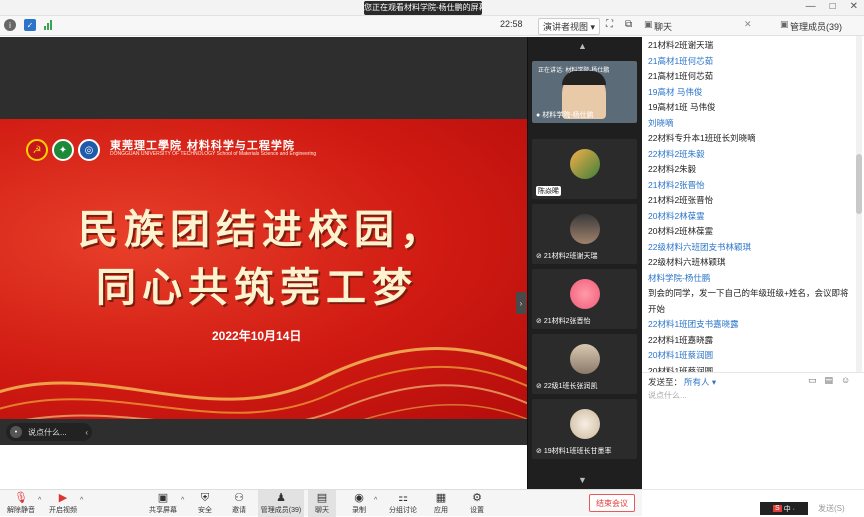 Image resolution: width=864 pixels, height=517 pixels. Describe the element at coordinates (49, 432) in the screenshot. I see `say-something-pill: • 说点什么... ‹` at that location.